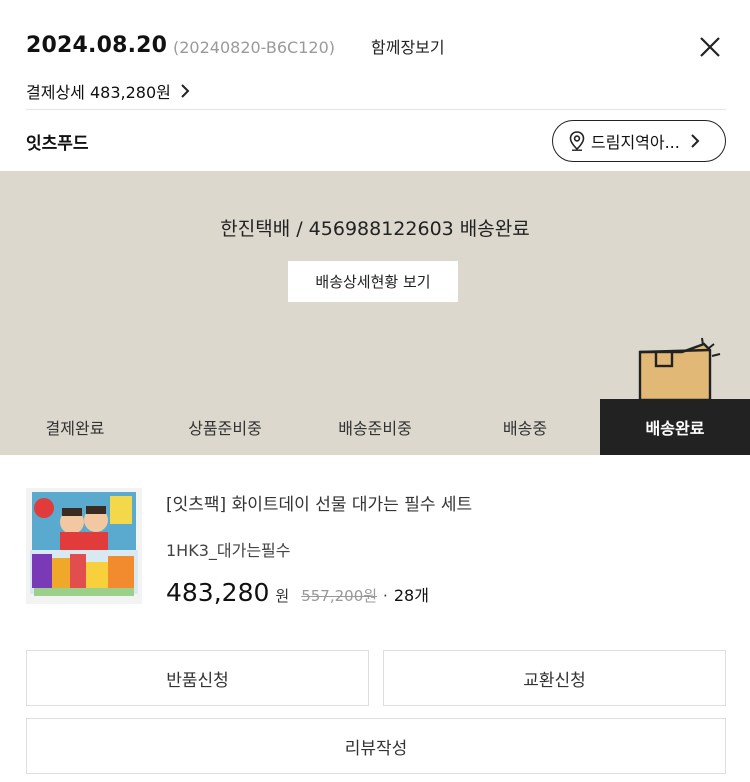 The width and height of the screenshot is (750, 782). I want to click on product-thumbnail, so click(84, 546).